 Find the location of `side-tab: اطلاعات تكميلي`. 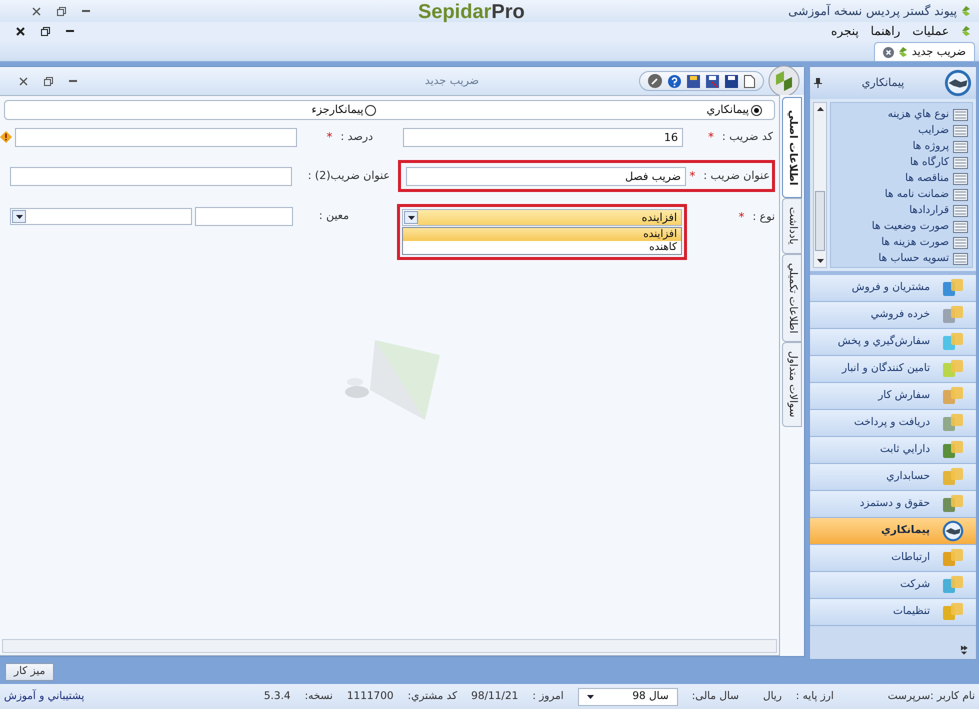

side-tab: اطلاعات تكميلي is located at coordinates (792, 298).